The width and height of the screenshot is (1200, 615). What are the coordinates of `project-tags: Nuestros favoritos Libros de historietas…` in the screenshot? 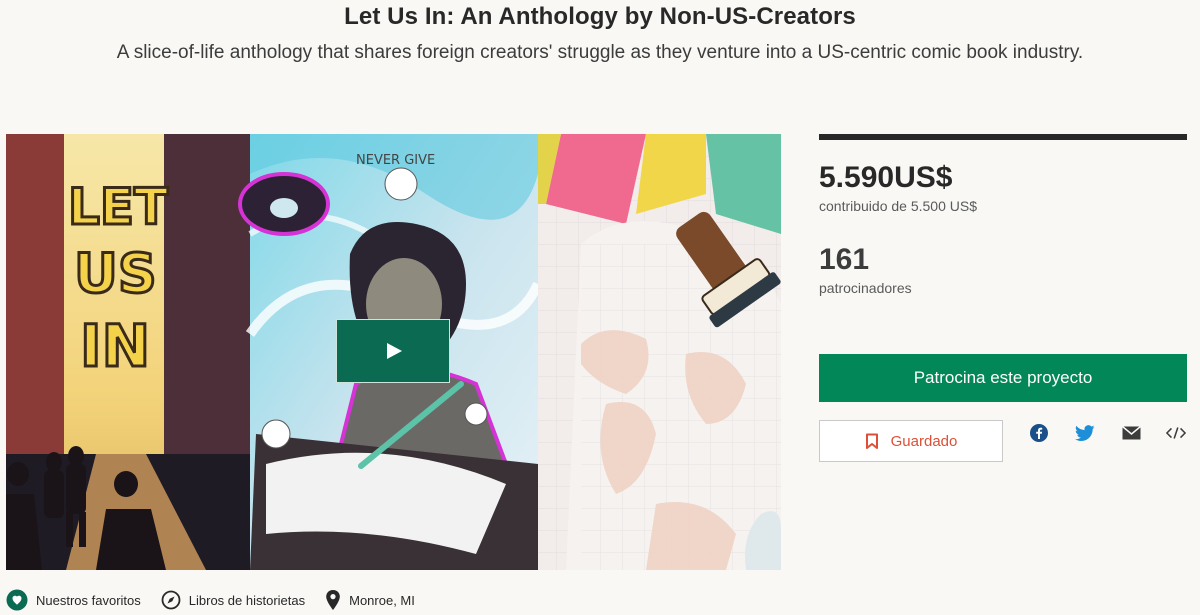 It's located at (220, 600).